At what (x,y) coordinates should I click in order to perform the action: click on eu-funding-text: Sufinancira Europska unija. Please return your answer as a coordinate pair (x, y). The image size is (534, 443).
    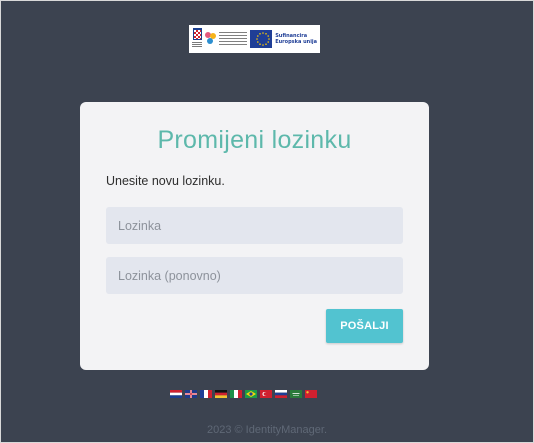
    Looking at the image, I should click on (296, 39).